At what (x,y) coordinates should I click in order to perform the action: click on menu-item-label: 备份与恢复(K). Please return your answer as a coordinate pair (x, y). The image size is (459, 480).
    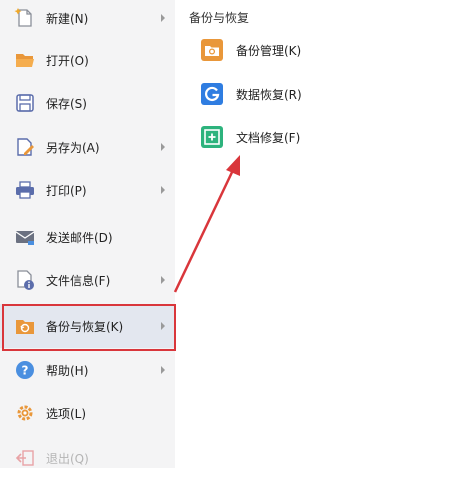
    Looking at the image, I should click on (85, 326).